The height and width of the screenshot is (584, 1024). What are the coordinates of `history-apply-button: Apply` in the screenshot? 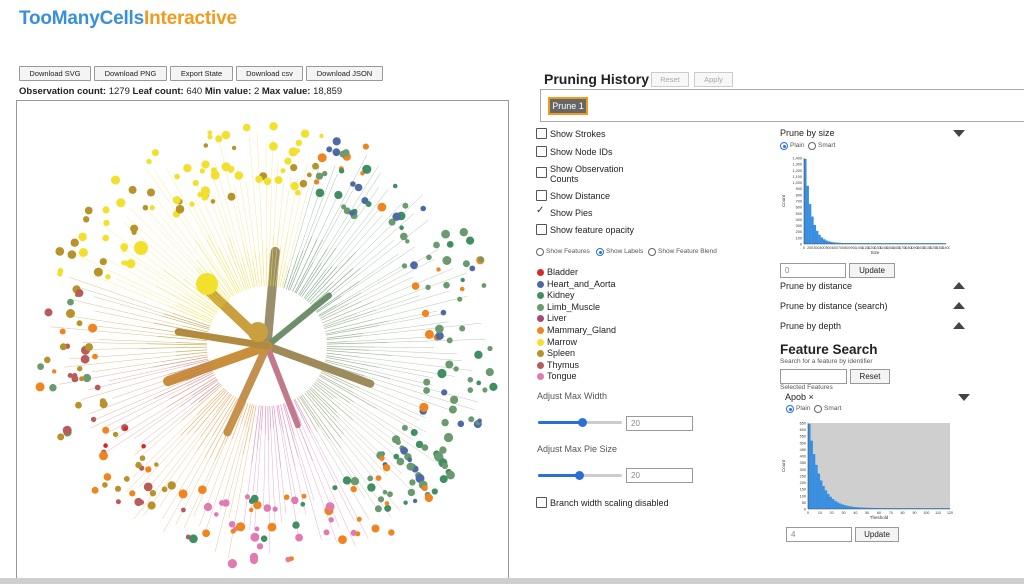 It's located at (713, 79).